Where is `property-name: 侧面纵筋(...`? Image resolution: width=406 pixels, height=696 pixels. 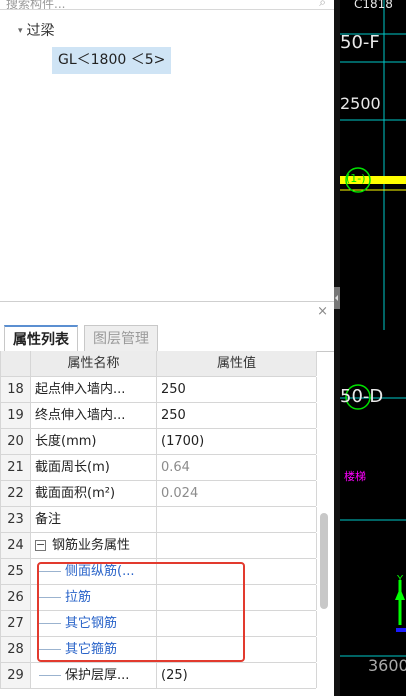
property-name: 侧面纵筋(... is located at coordinates (94, 571).